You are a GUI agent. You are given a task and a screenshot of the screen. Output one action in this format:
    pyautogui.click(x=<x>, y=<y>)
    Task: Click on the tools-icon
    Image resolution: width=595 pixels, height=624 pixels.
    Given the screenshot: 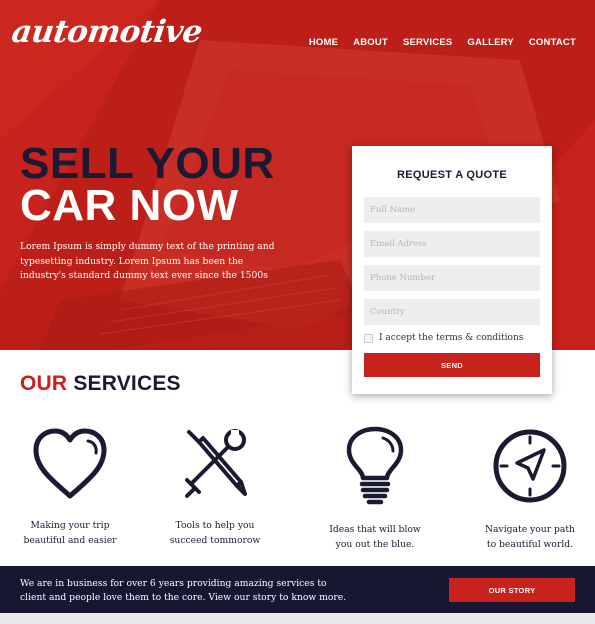 What is the action you would take?
    pyautogui.click(x=216, y=463)
    